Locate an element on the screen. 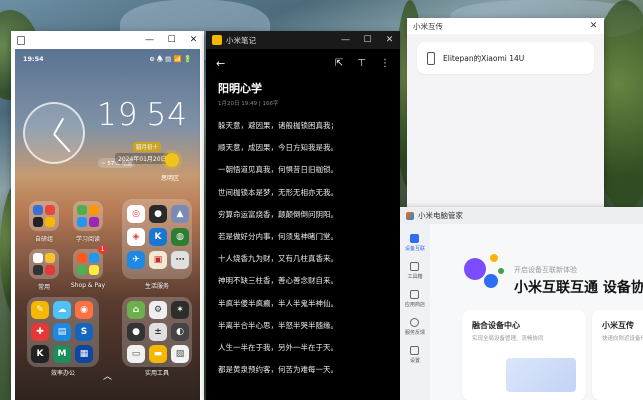 This screenshot has height=400, width=643. recorder-app-icon: ● is located at coordinates (136, 332).